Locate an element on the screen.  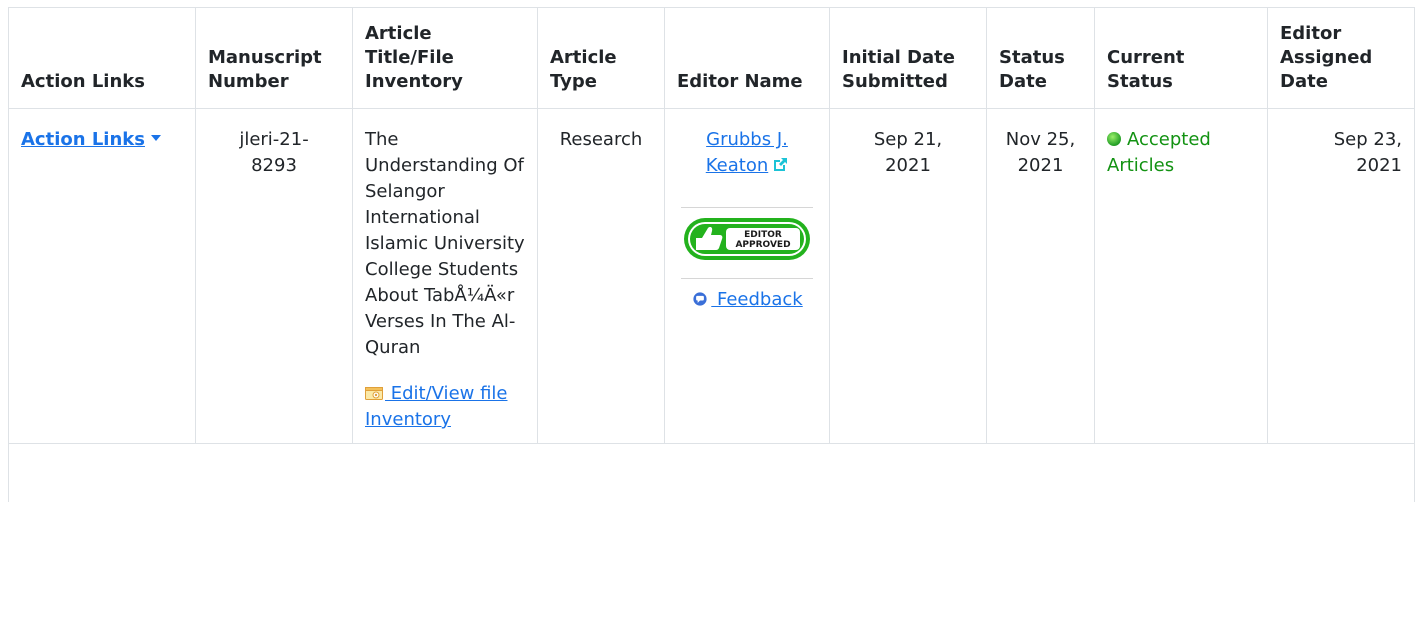
status-date: Nov 25, 2021 is located at coordinates (1040, 152).